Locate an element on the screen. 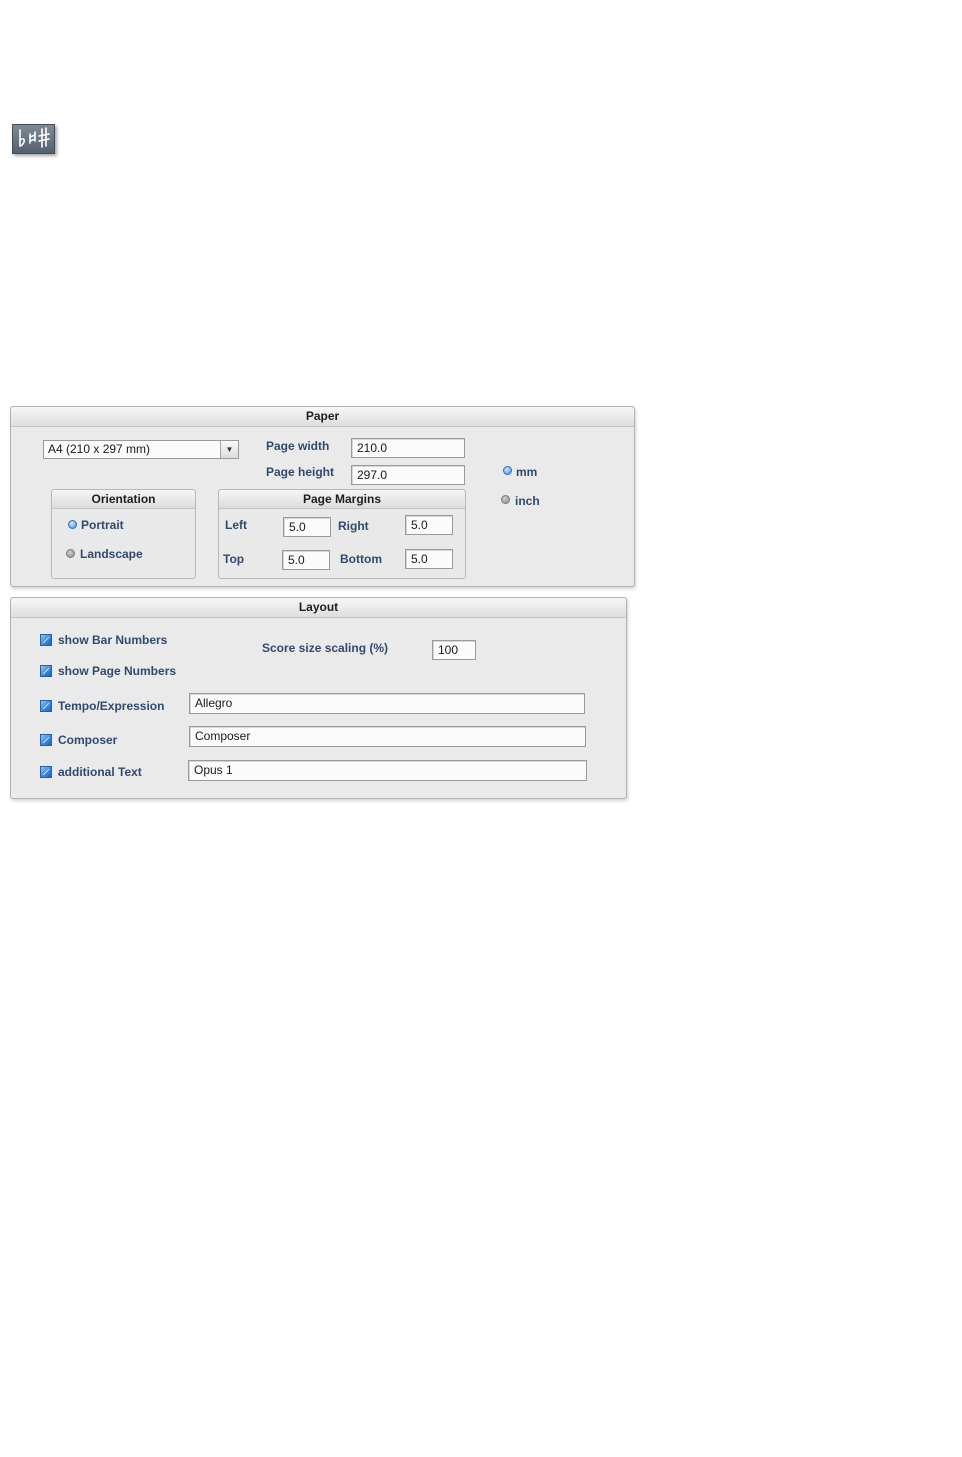  mm-label: mm is located at coordinates (527, 472).